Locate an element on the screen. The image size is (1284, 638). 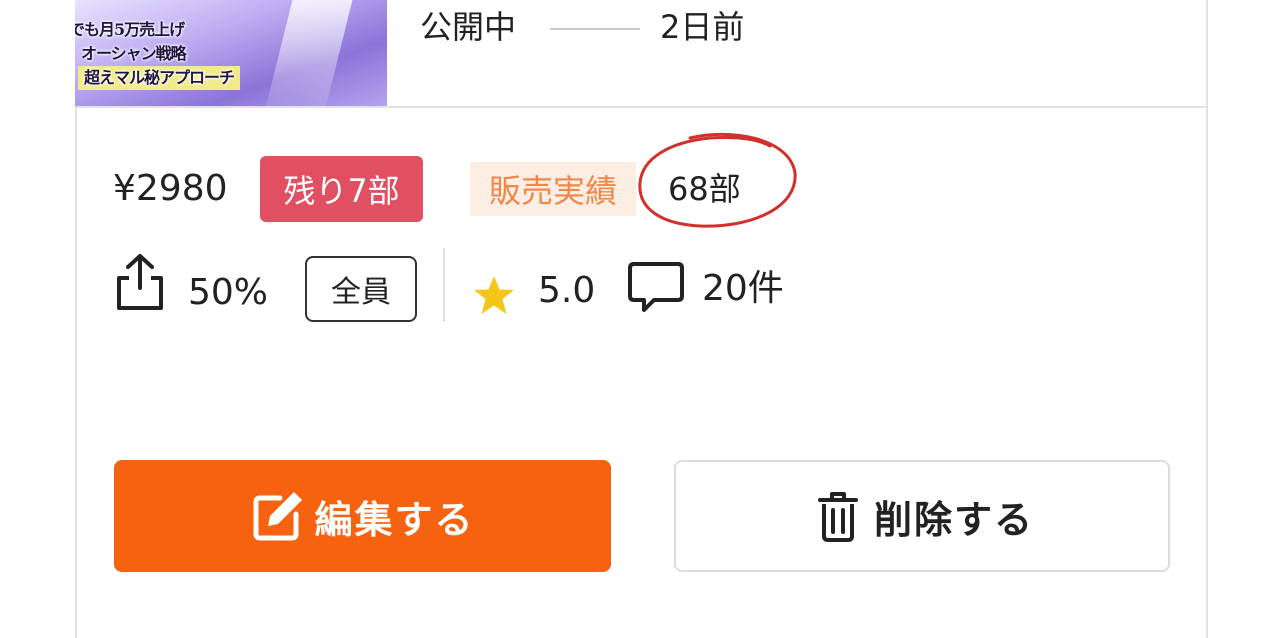
share-percentage: 50% is located at coordinates (228, 292).